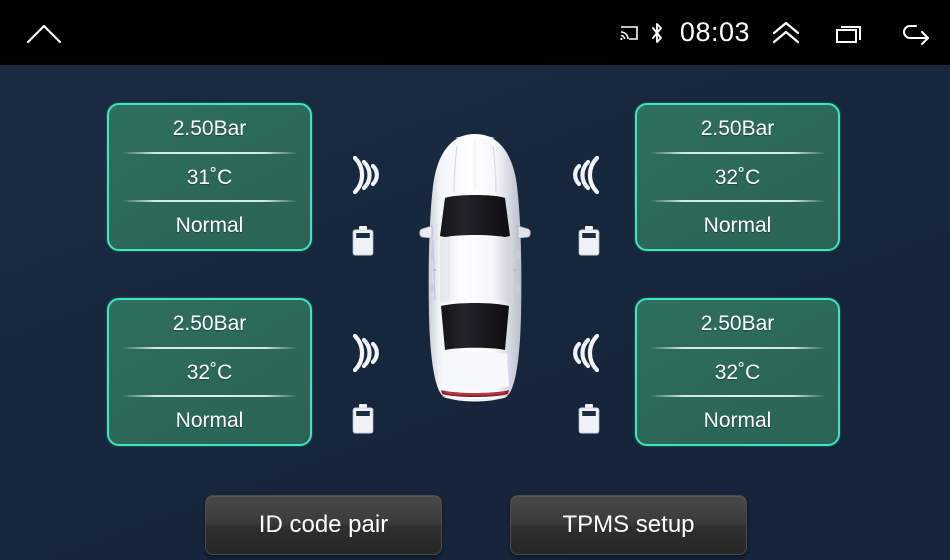 Image resolution: width=950 pixels, height=560 pixels. What do you see at coordinates (628, 525) in the screenshot?
I see `tpms-setup-button: TPMS setup` at bounding box center [628, 525].